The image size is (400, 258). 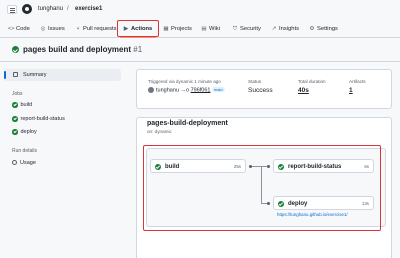 What do you see at coordinates (312, 29) in the screenshot?
I see `gear-icon: ⚙` at bounding box center [312, 29].